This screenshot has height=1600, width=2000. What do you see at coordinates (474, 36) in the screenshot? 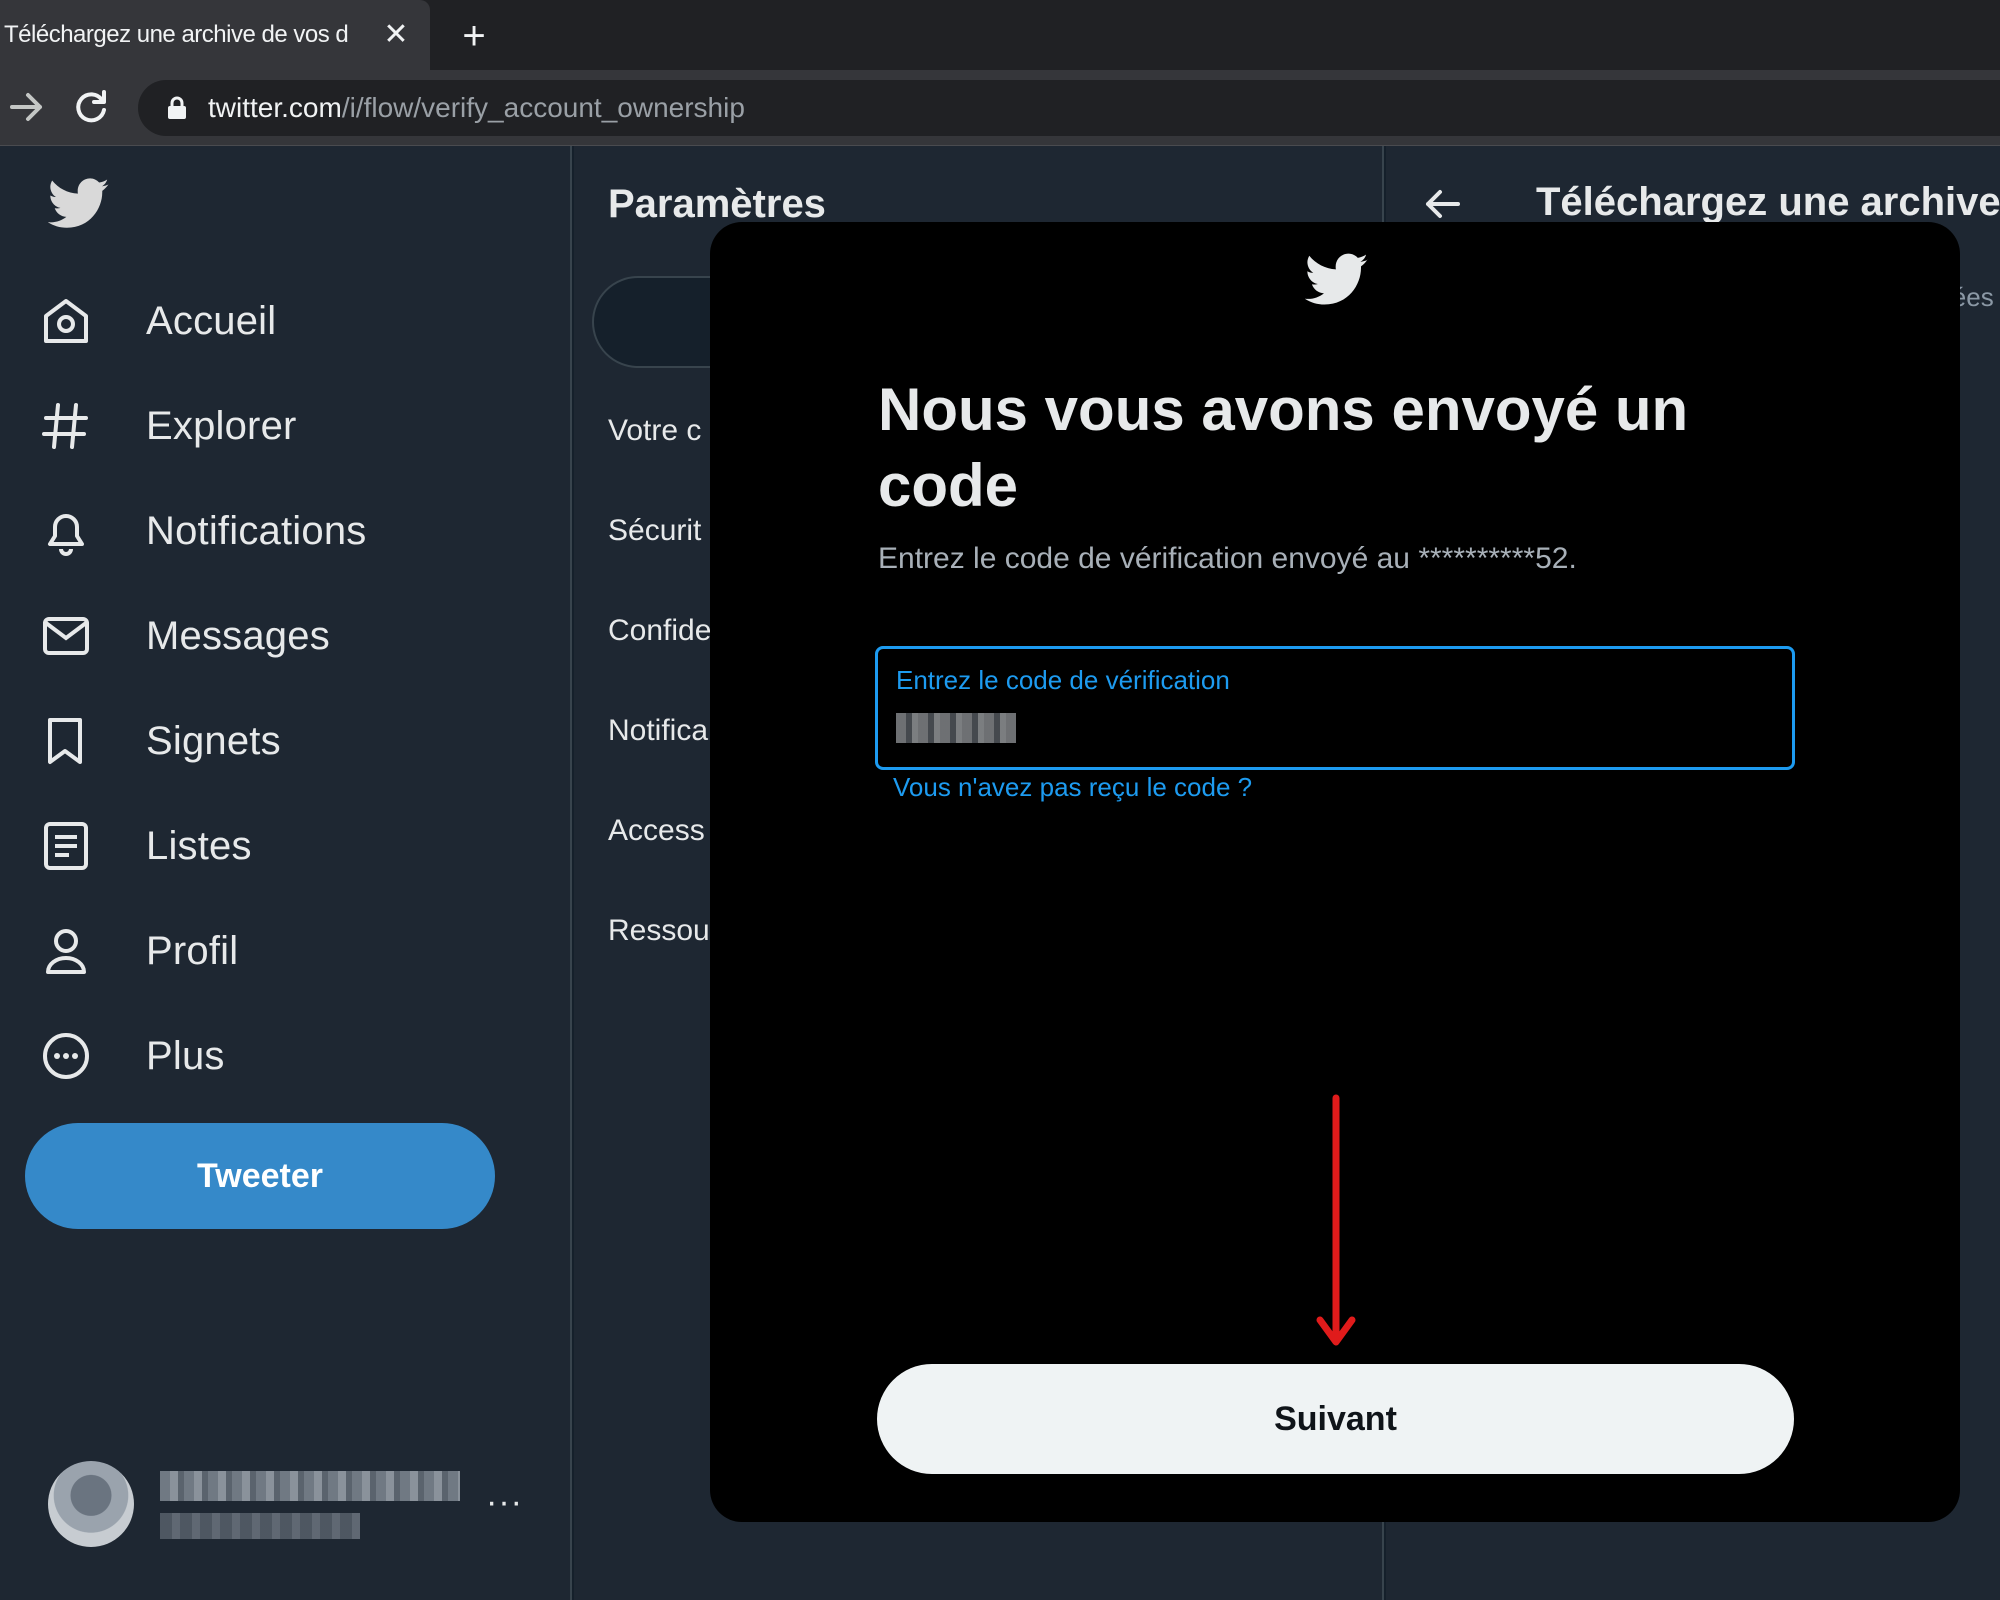
I see `new-tab-button: +` at bounding box center [474, 36].